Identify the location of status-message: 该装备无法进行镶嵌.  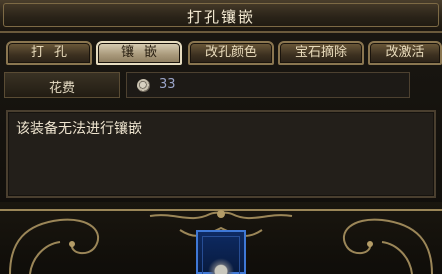
(79, 129).